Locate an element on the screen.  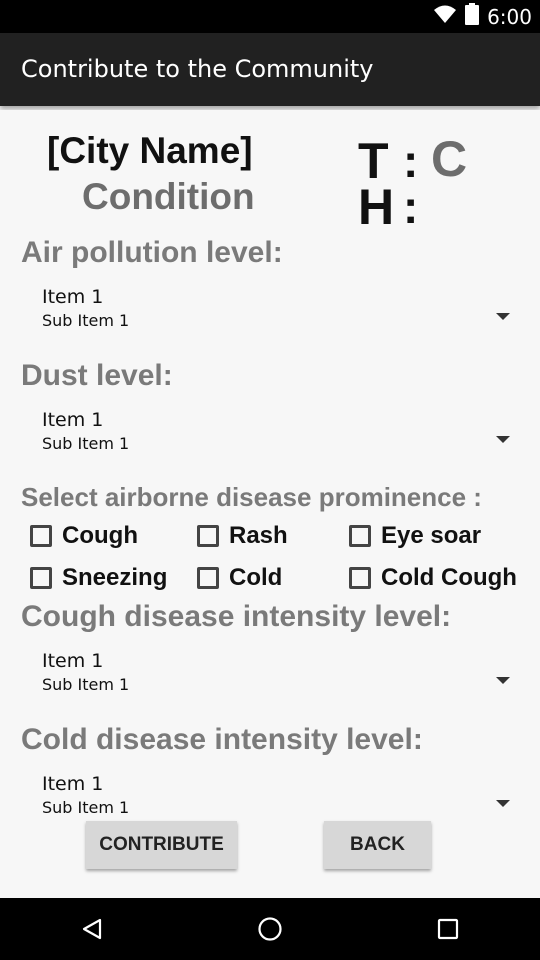
cold-intensity-label: Cold disease intensity level: is located at coordinates (222, 739).